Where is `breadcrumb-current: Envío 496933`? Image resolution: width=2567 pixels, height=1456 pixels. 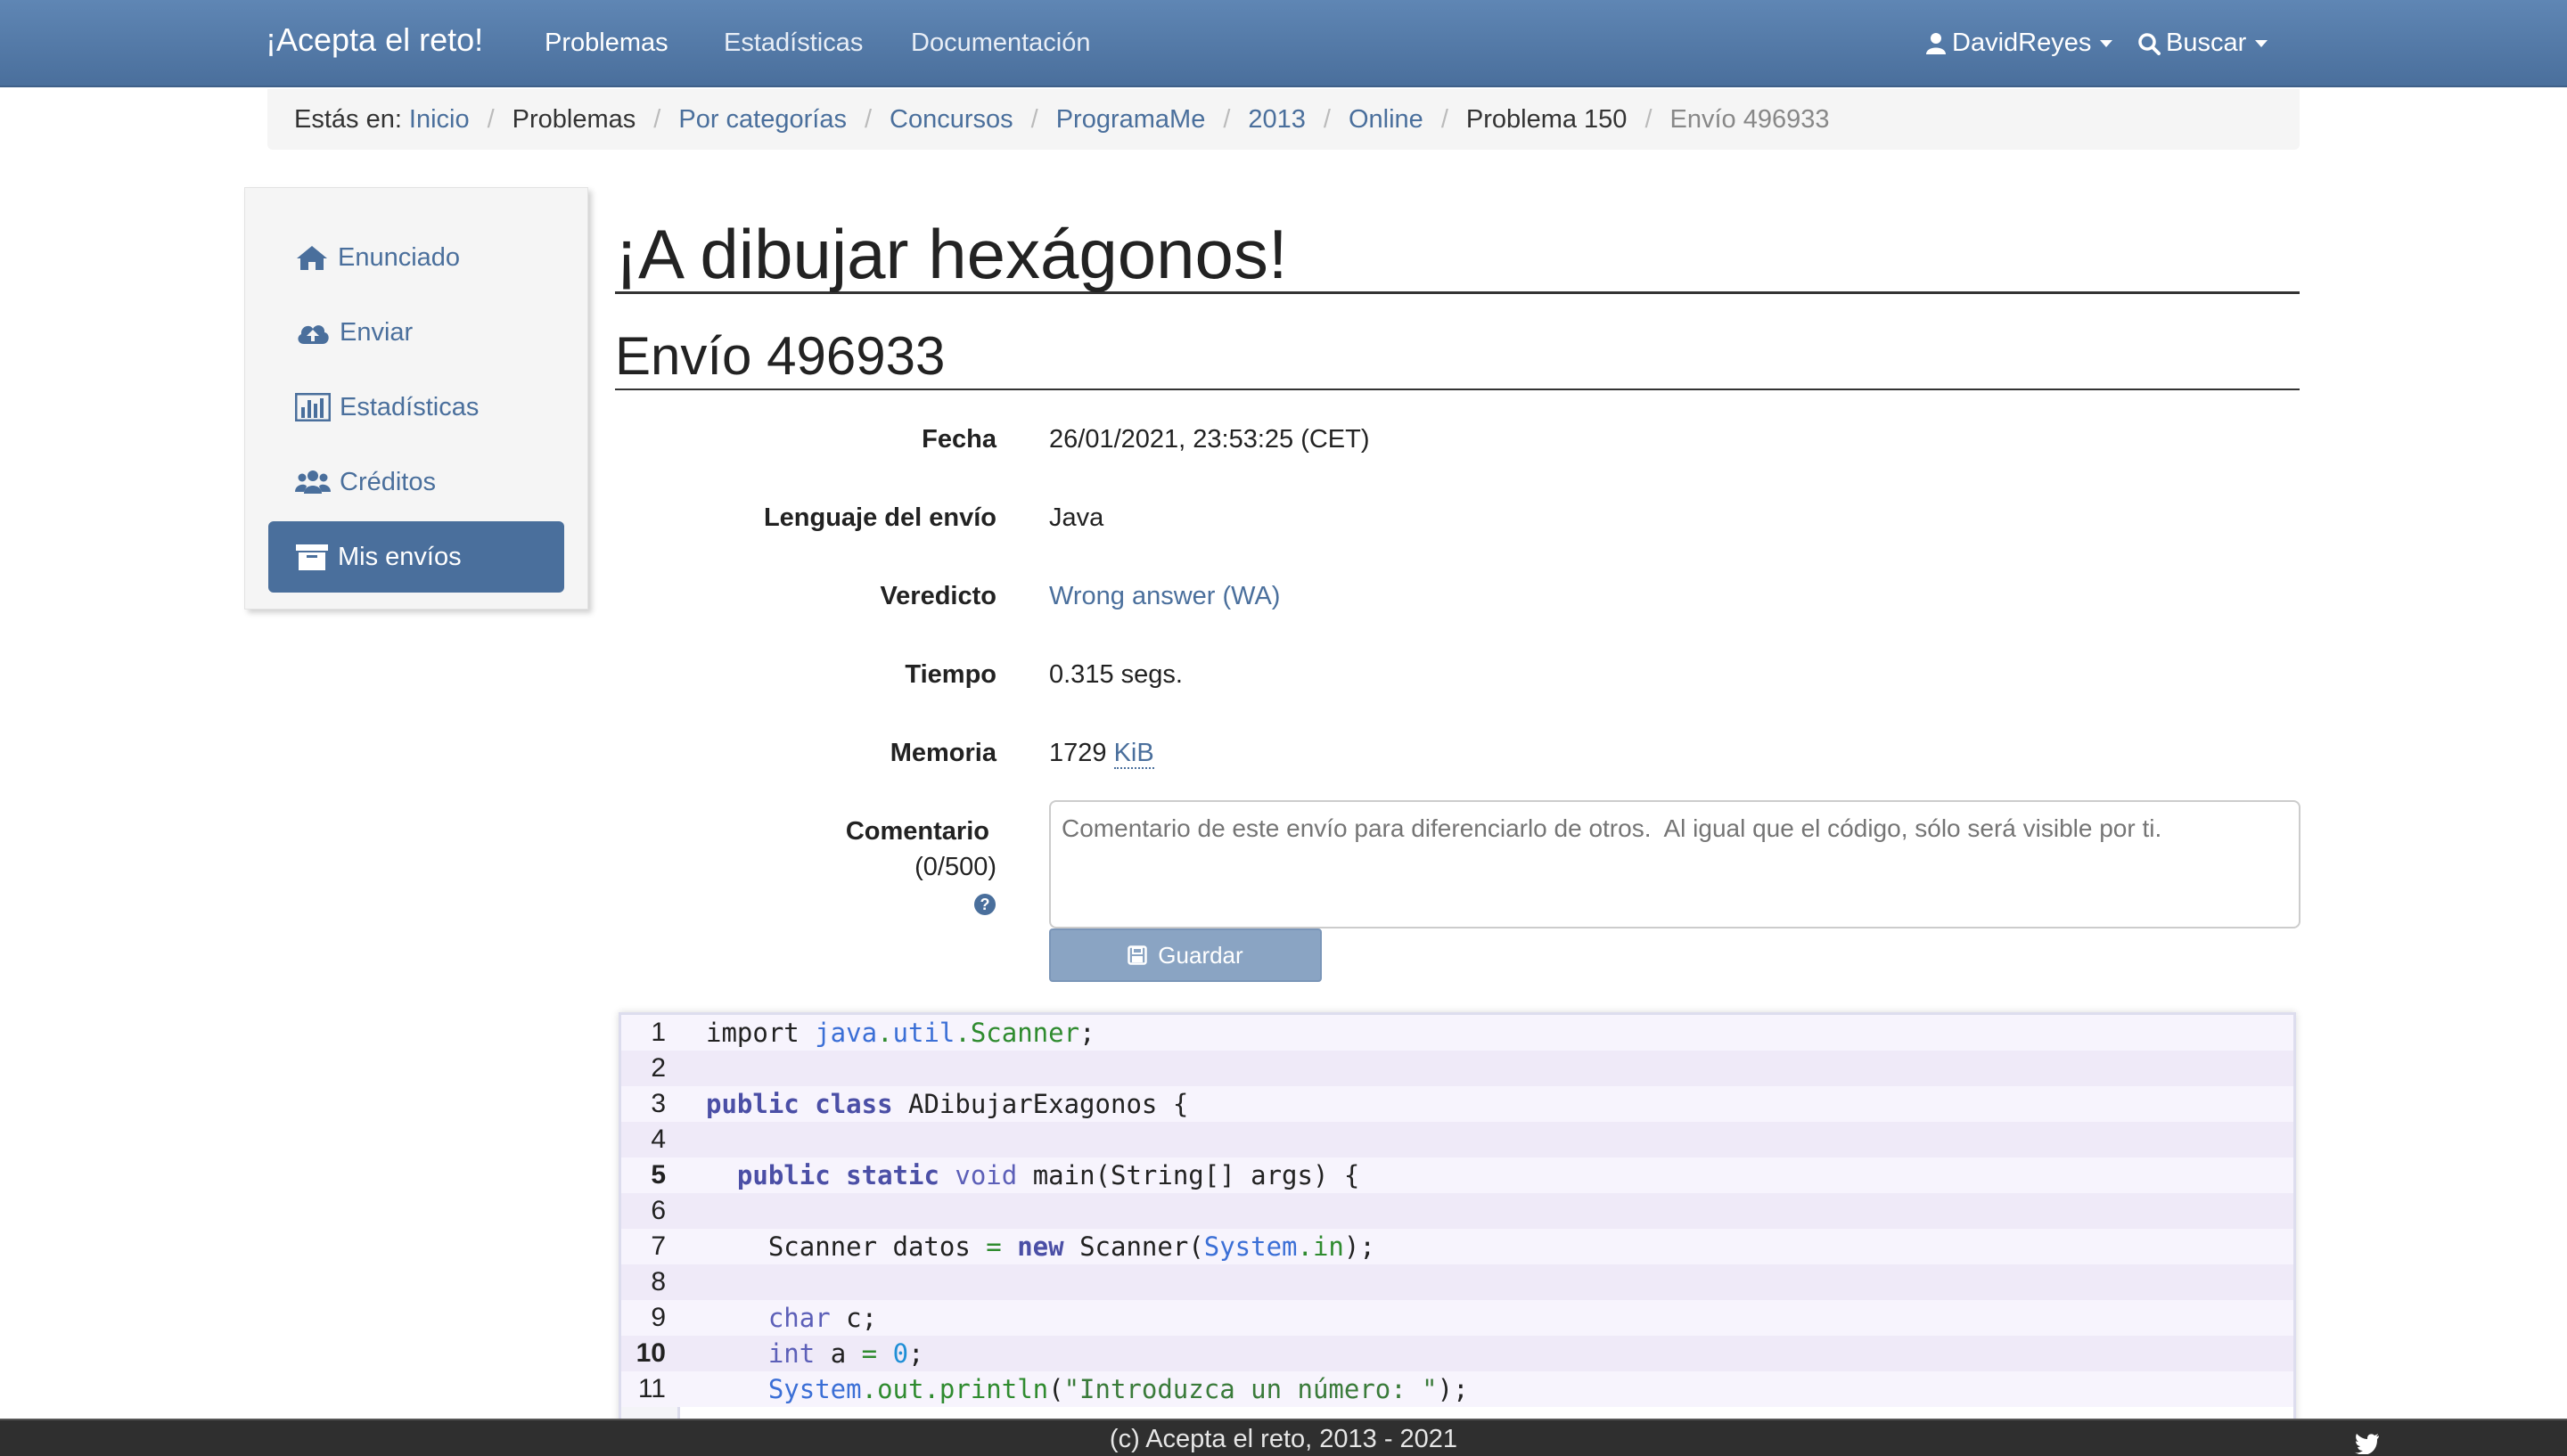 breadcrumb-current: Envío 496933 is located at coordinates (1749, 119).